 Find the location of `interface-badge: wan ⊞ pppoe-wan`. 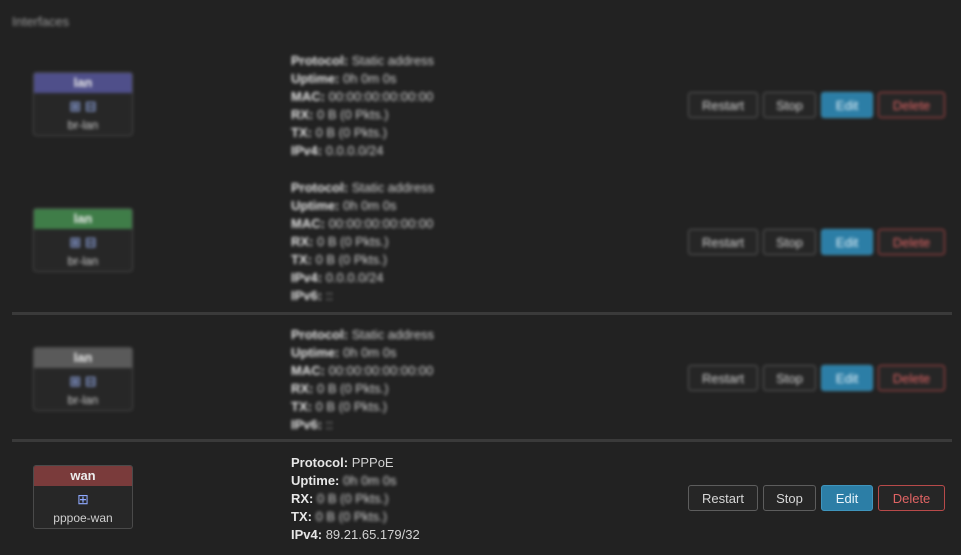

interface-badge: wan ⊞ pppoe-wan is located at coordinates (83, 497).